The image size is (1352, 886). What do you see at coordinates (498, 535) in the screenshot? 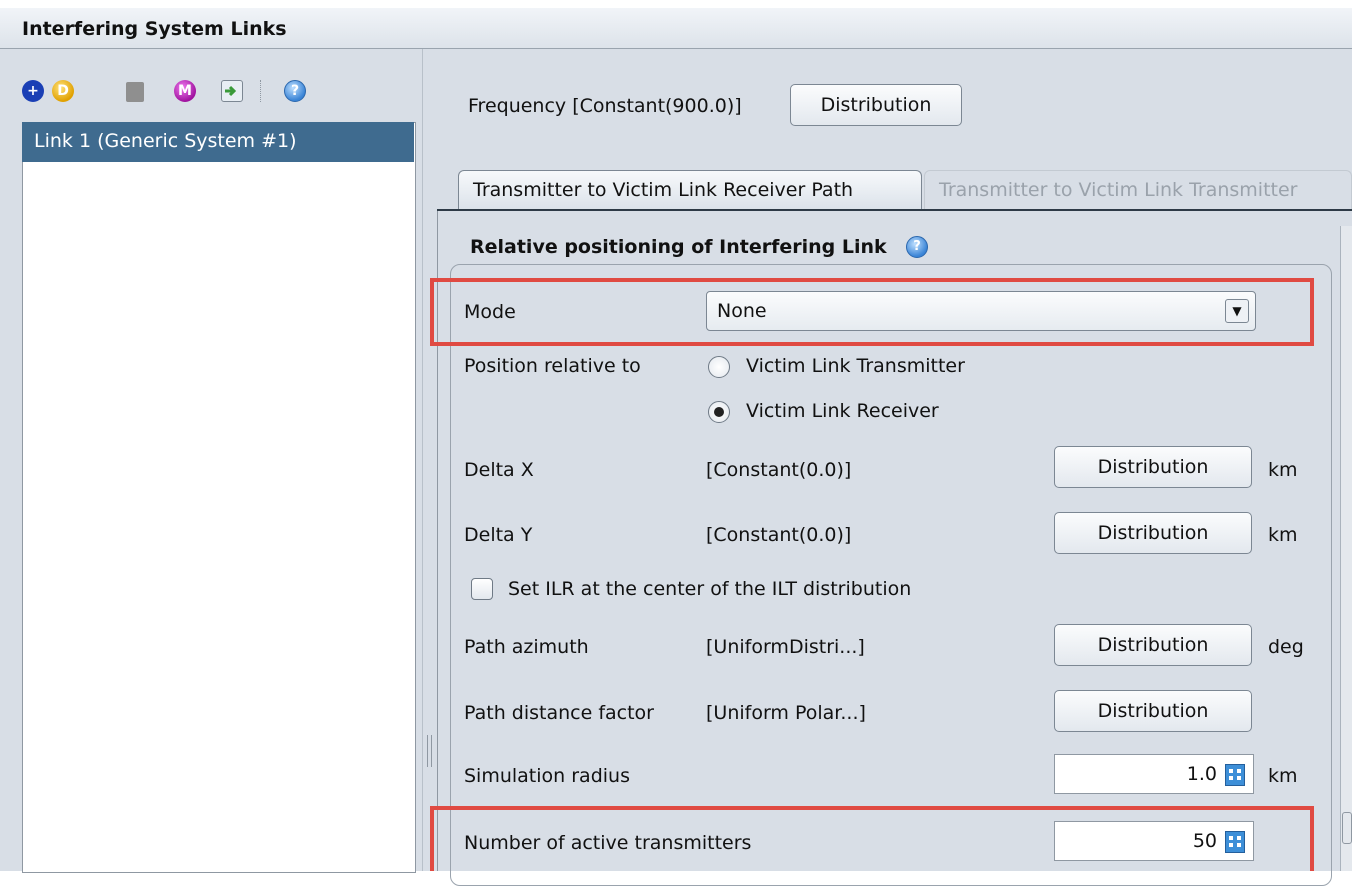
I see `delta-y-label: Delta Y` at bounding box center [498, 535].